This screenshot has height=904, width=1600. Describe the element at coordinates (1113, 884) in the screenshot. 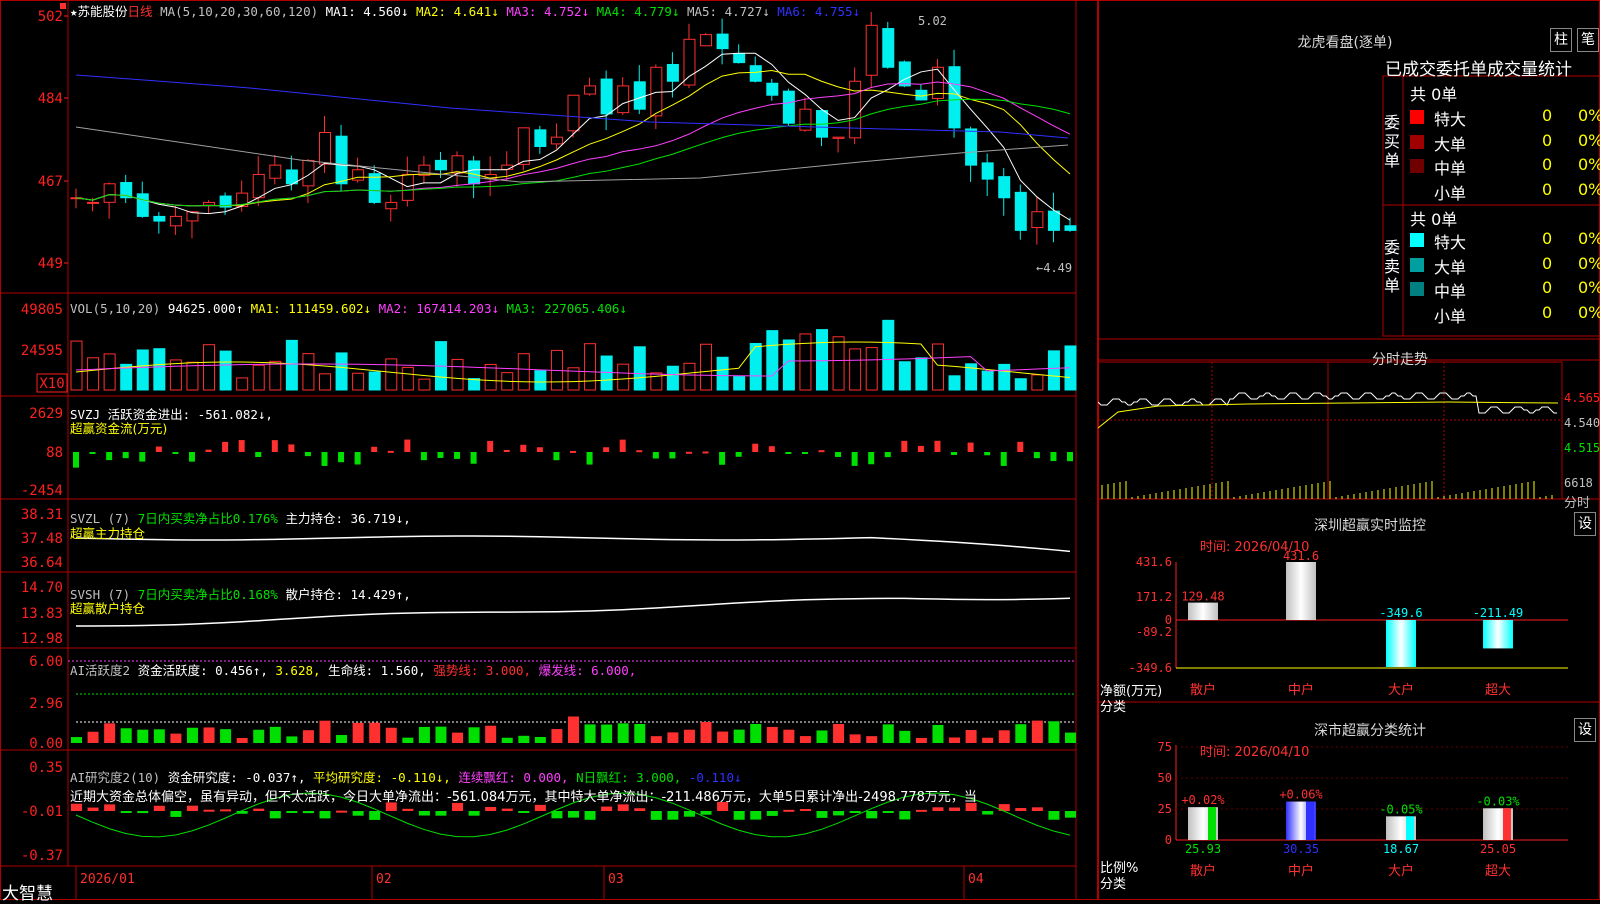

I see `classify-xlabel: 分类` at that location.